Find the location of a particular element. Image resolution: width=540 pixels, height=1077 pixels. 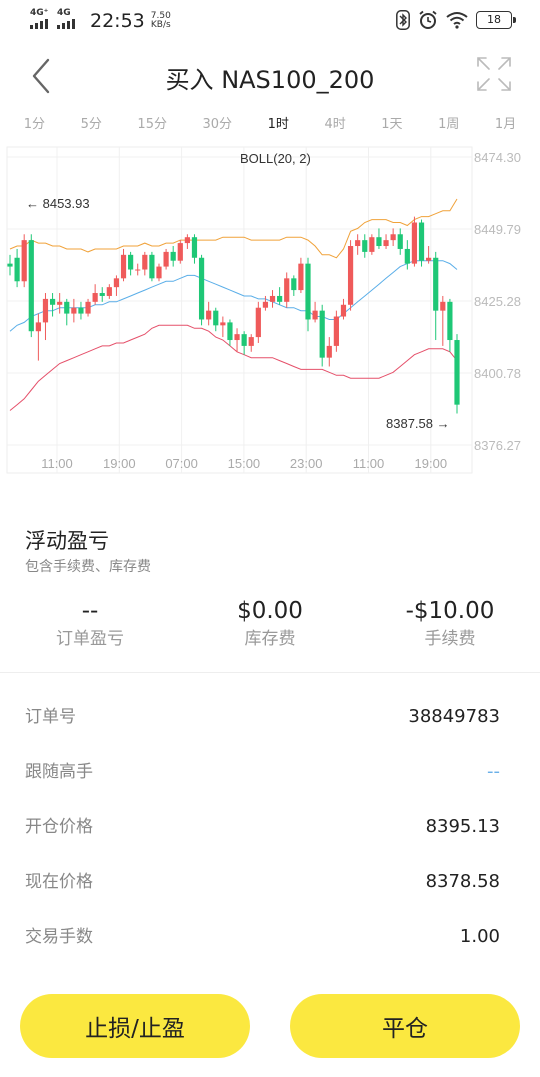

tab-1w: 1周 is located at coordinates (448, 126).